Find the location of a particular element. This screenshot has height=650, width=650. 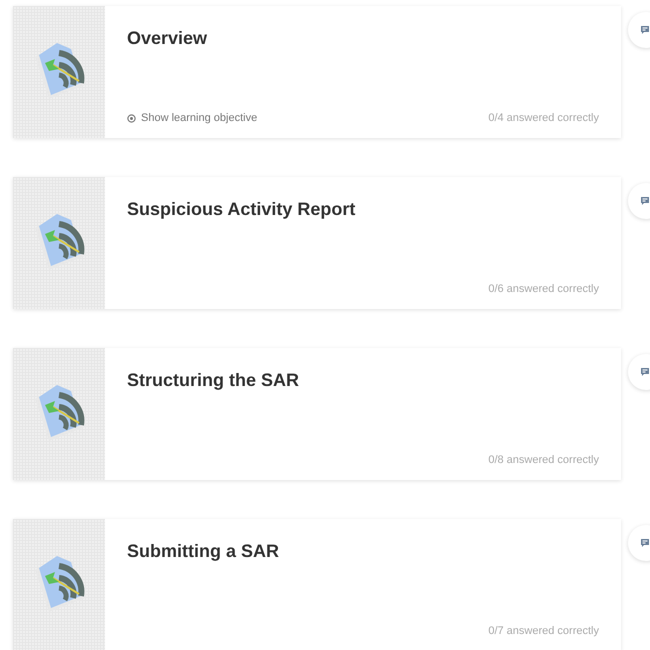

score-text: 0/7 answered correctly is located at coordinates (543, 631).